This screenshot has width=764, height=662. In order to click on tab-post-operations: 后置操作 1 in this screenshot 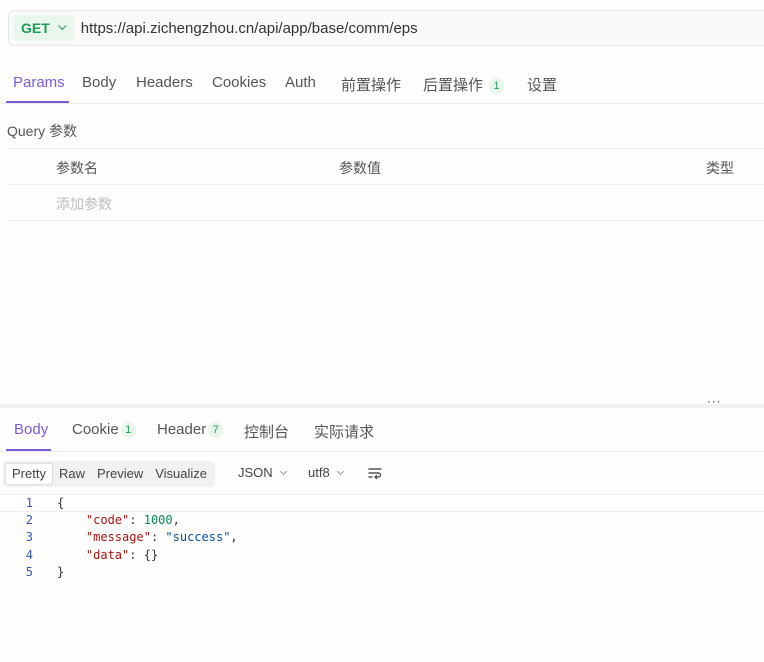, I will do `click(464, 84)`.